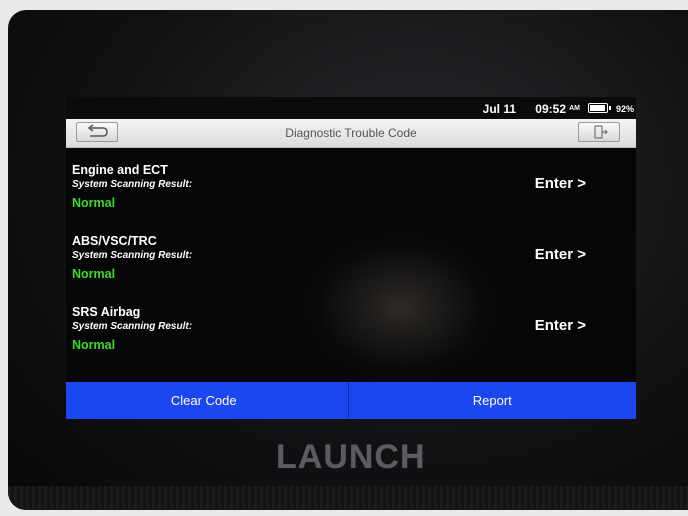  Describe the element at coordinates (624, 109) in the screenshot. I see `battery-percent: 92%` at that location.